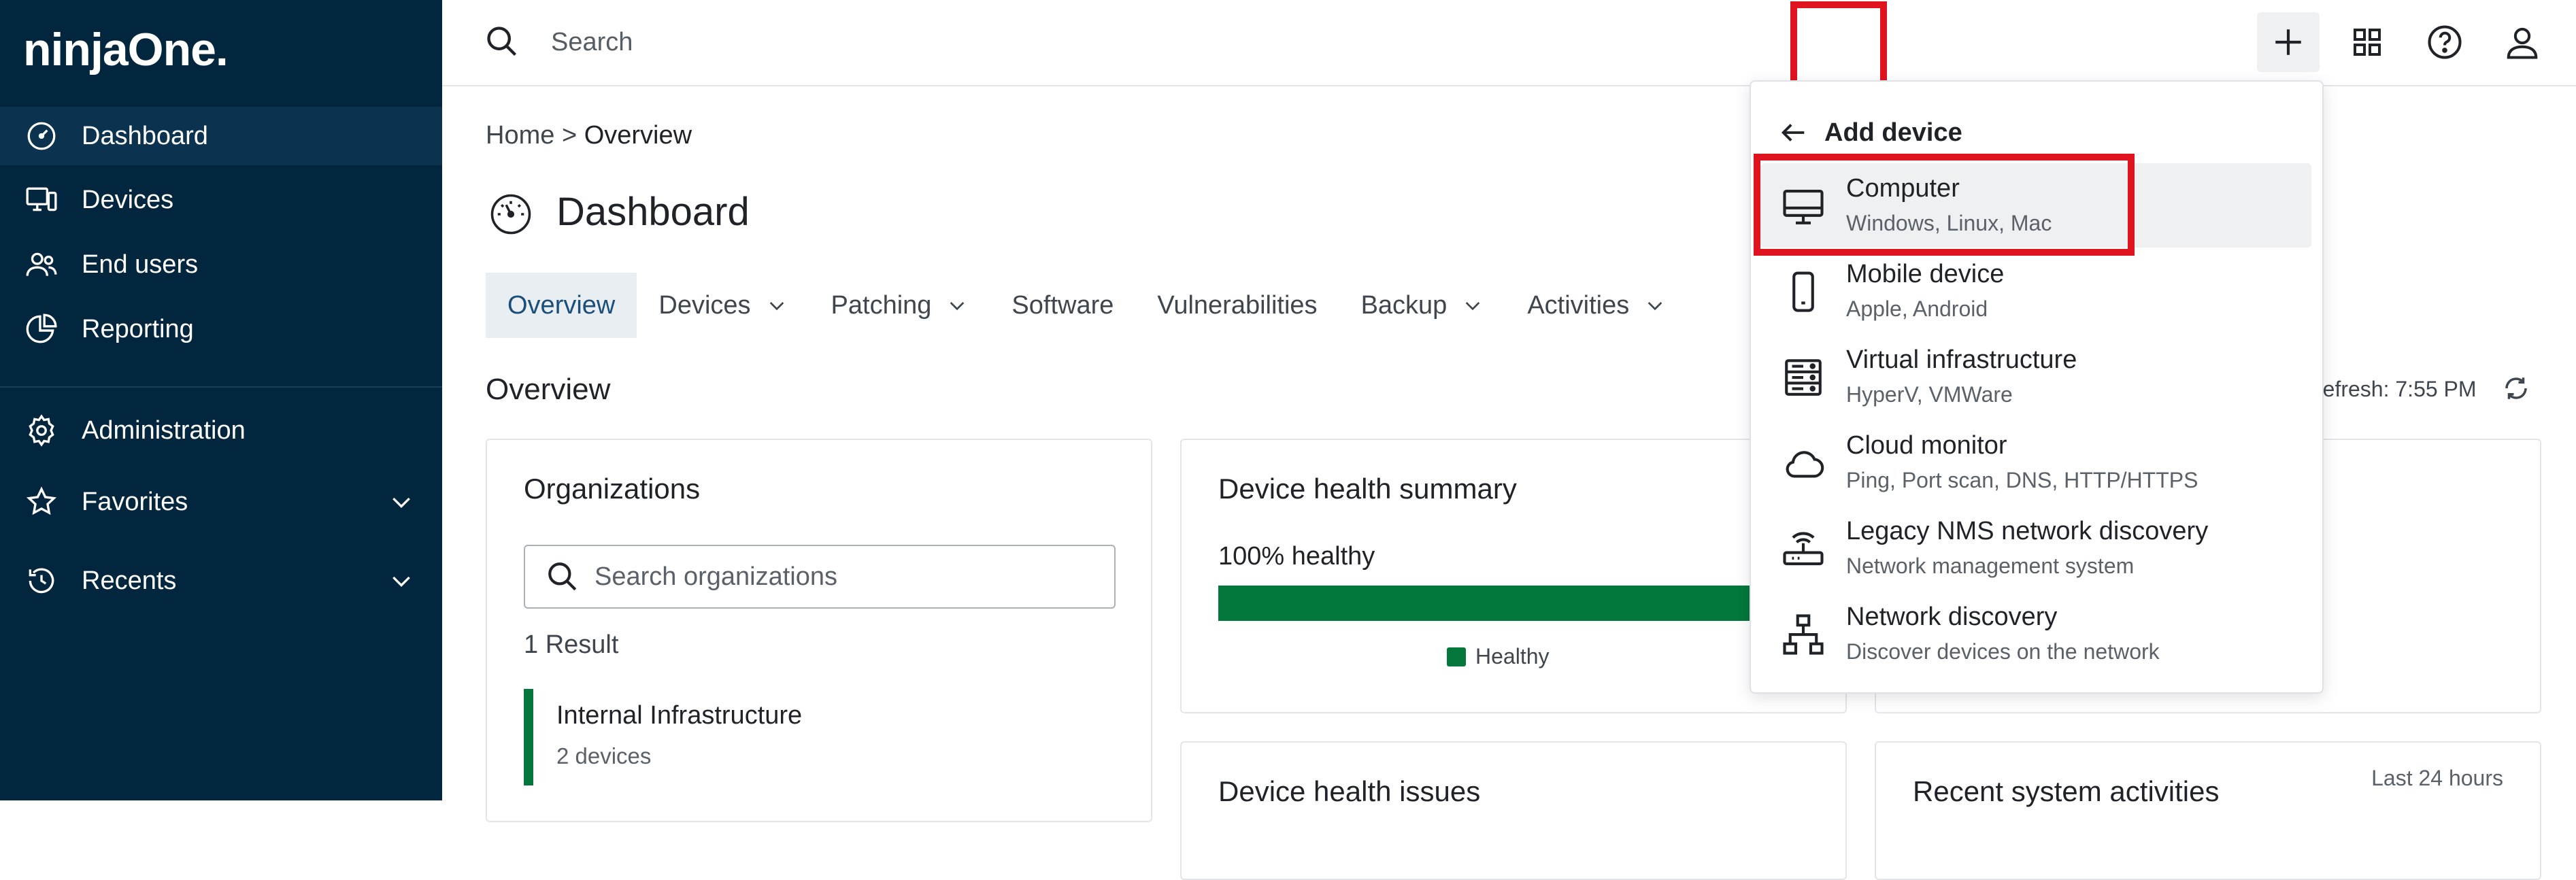 The height and width of the screenshot is (880, 2576). What do you see at coordinates (1456, 656) in the screenshot?
I see `legend-swatch` at bounding box center [1456, 656].